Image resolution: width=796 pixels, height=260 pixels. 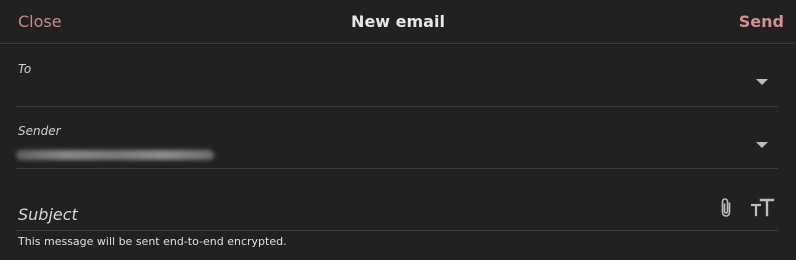 I want to click on text-format-icon, so click(x=763, y=207).